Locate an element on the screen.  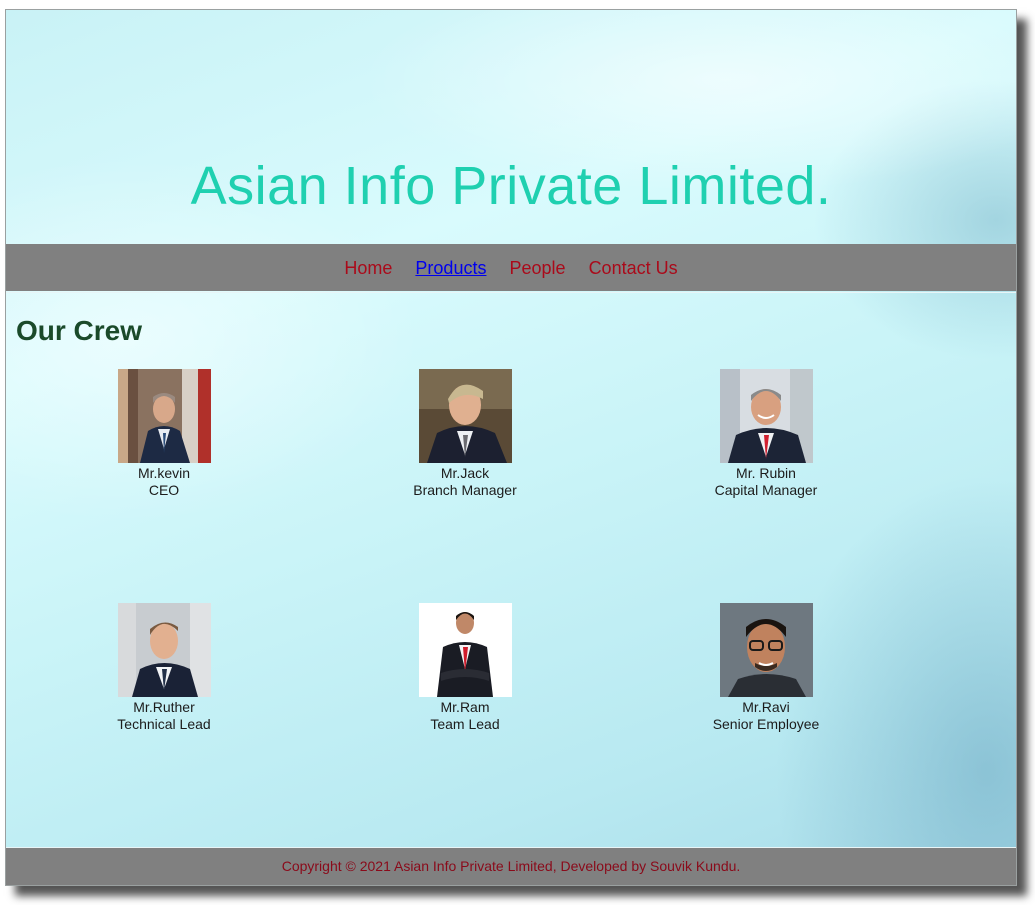
photo-jack is located at coordinates (465, 416).